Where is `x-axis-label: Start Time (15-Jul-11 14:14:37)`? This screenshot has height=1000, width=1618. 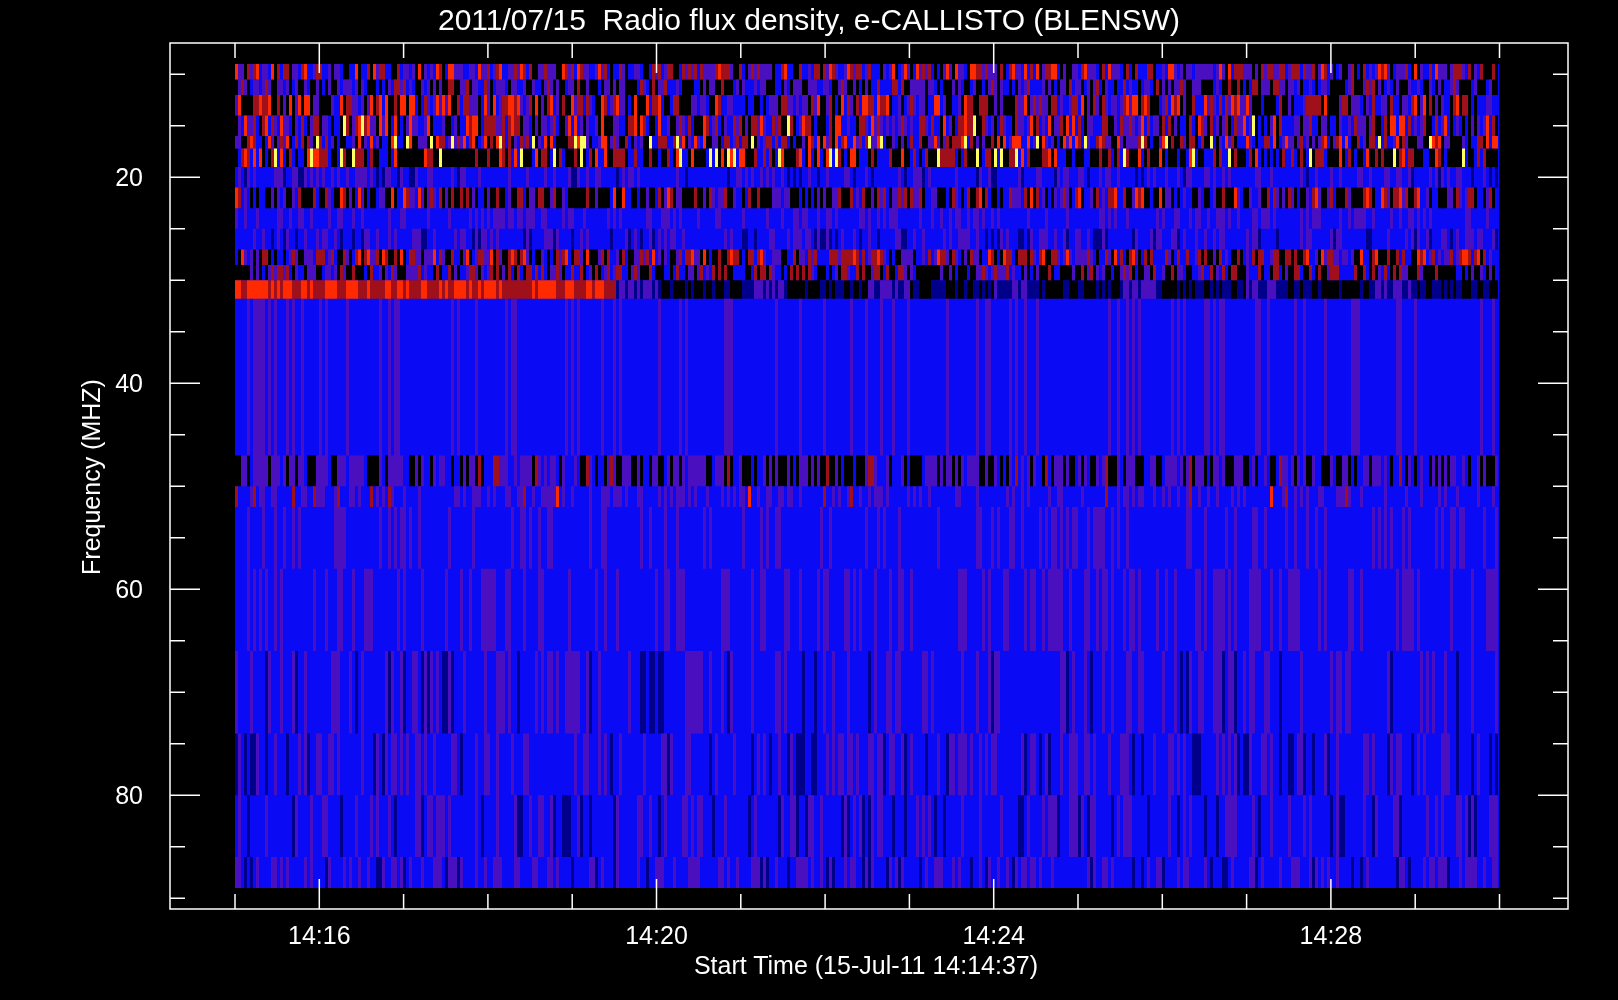
x-axis-label: Start Time (15-Jul-11 14:14:37) is located at coordinates (866, 965).